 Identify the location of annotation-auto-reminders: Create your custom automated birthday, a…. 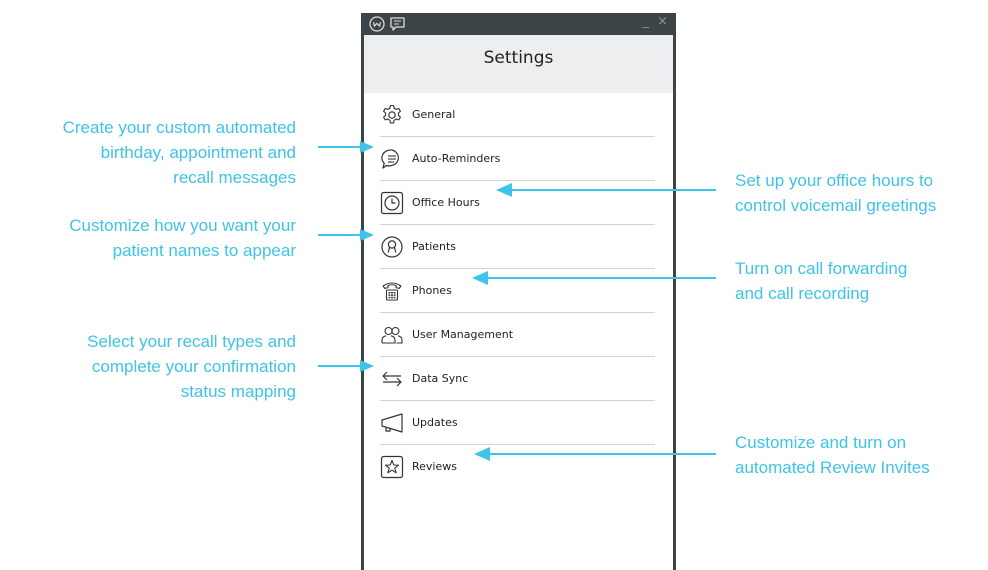
(179, 152).